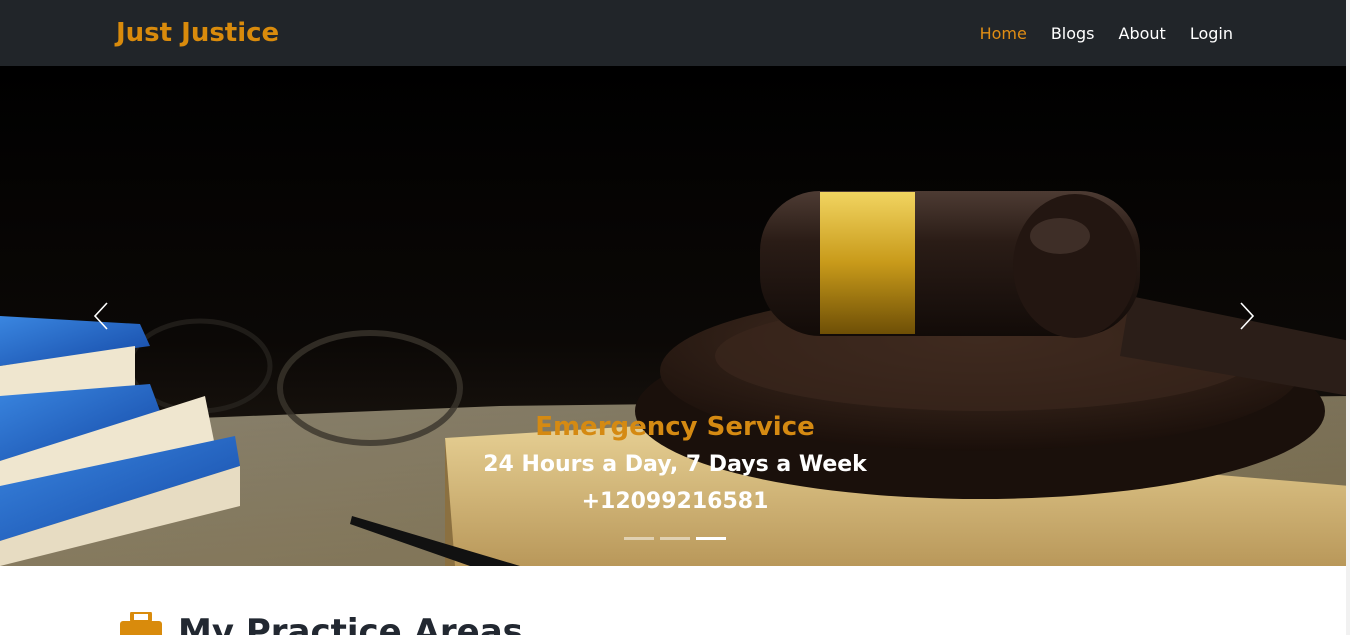  What do you see at coordinates (675, 501) in the screenshot?
I see `hero-phone: +12099216581` at bounding box center [675, 501].